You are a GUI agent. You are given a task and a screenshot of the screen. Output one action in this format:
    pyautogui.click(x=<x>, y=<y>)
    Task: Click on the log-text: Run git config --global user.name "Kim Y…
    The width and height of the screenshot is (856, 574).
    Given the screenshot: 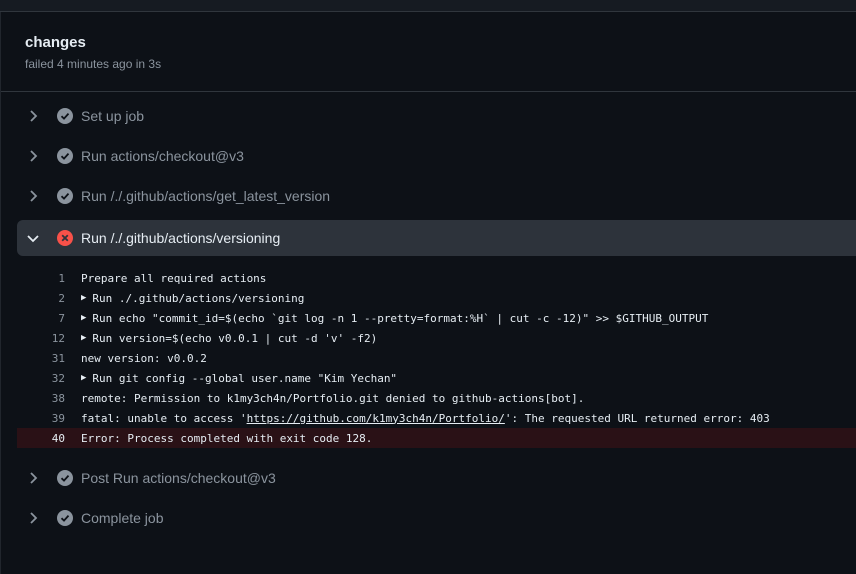 What is the action you would take?
    pyautogui.click(x=245, y=378)
    